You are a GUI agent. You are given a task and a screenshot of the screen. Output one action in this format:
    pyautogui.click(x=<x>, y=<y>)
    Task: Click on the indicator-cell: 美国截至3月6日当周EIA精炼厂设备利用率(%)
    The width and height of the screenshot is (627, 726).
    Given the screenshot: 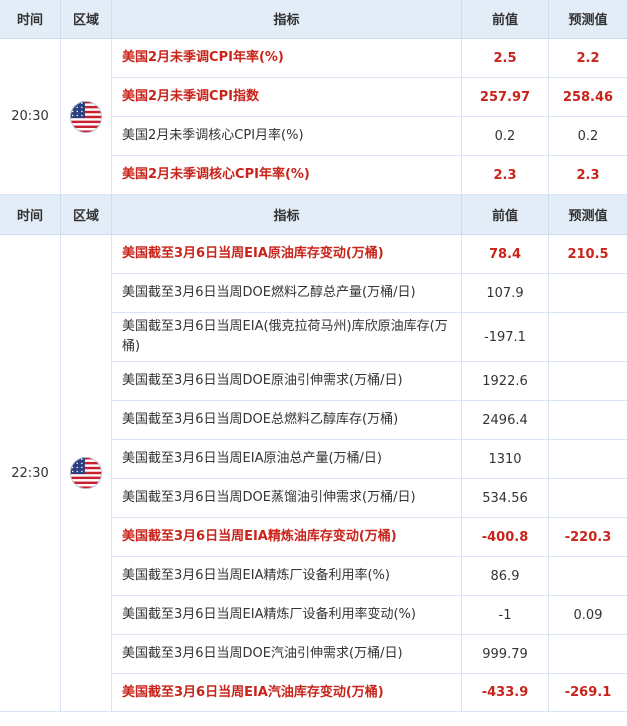 What is the action you would take?
    pyautogui.click(x=287, y=576)
    